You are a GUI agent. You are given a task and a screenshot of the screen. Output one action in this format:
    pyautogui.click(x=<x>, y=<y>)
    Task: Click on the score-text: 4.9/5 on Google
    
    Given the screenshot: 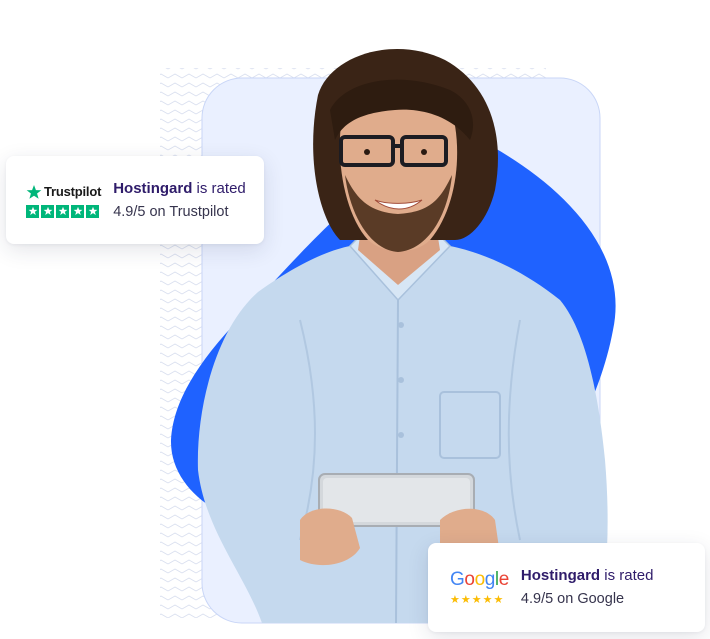 What is the action you would take?
    pyautogui.click(x=572, y=599)
    